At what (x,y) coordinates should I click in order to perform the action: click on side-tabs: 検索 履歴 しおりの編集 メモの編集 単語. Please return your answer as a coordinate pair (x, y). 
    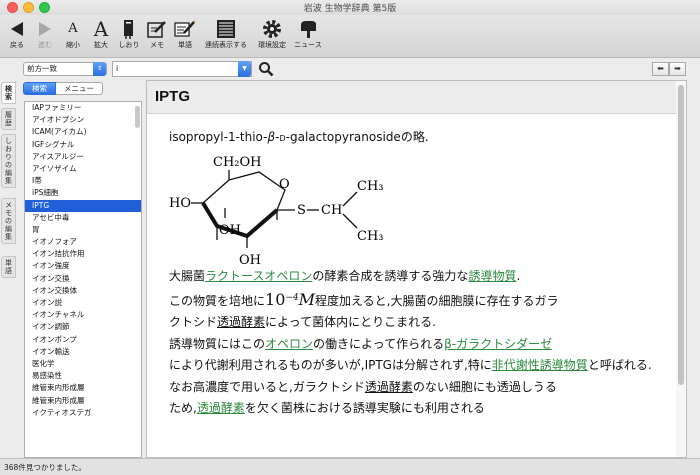
    Looking at the image, I should click on (8, 258).